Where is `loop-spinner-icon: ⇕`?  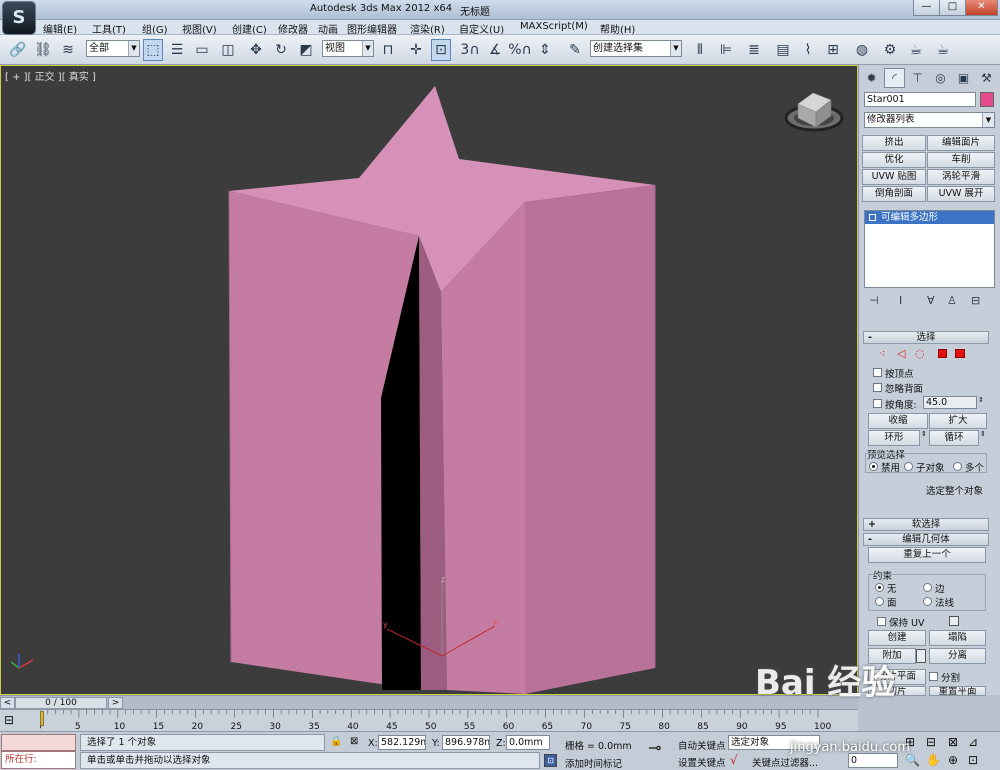
loop-spinner-icon: ⇕ is located at coordinates (983, 434).